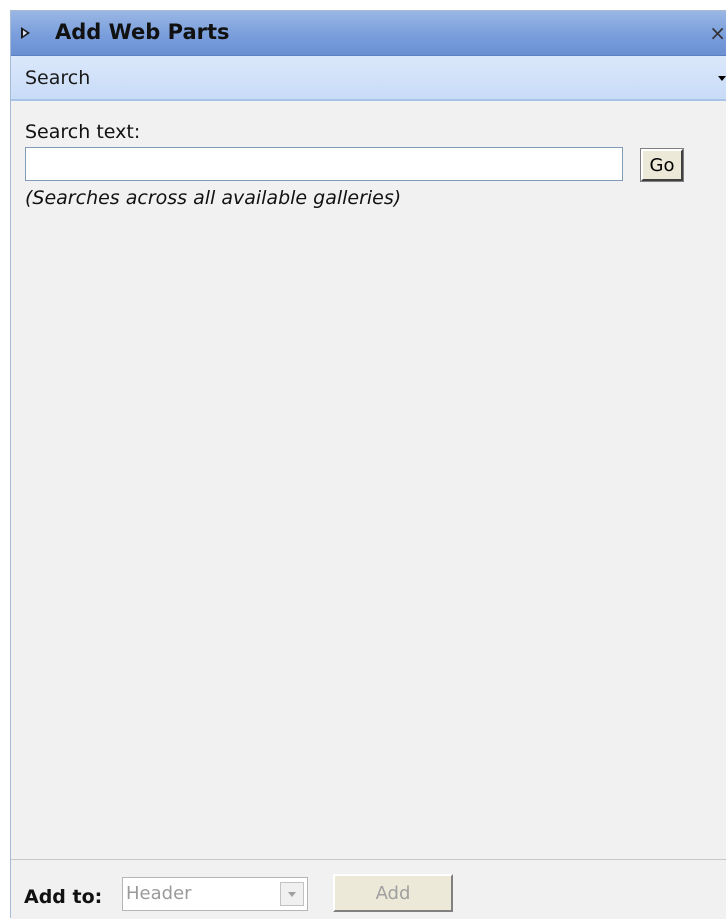  What do you see at coordinates (292, 894) in the screenshot?
I see `dropdown-arrow-icon` at bounding box center [292, 894].